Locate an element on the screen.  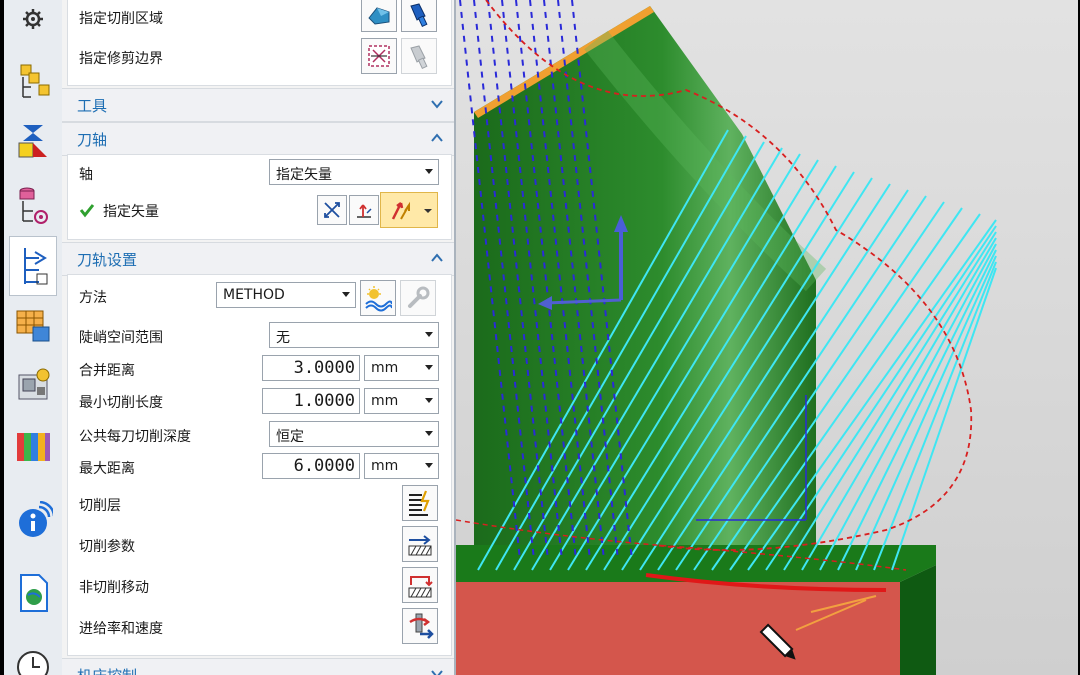
axis-value: 指定矢量 is located at coordinates (304, 175).